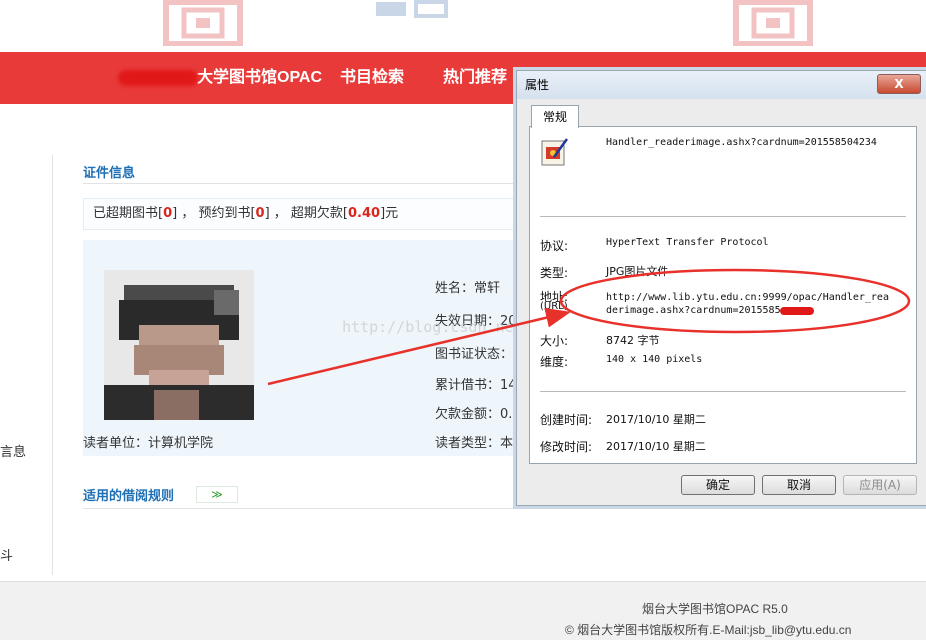  I want to click on rules-section-title: 适用的借阅规则, so click(128, 494).